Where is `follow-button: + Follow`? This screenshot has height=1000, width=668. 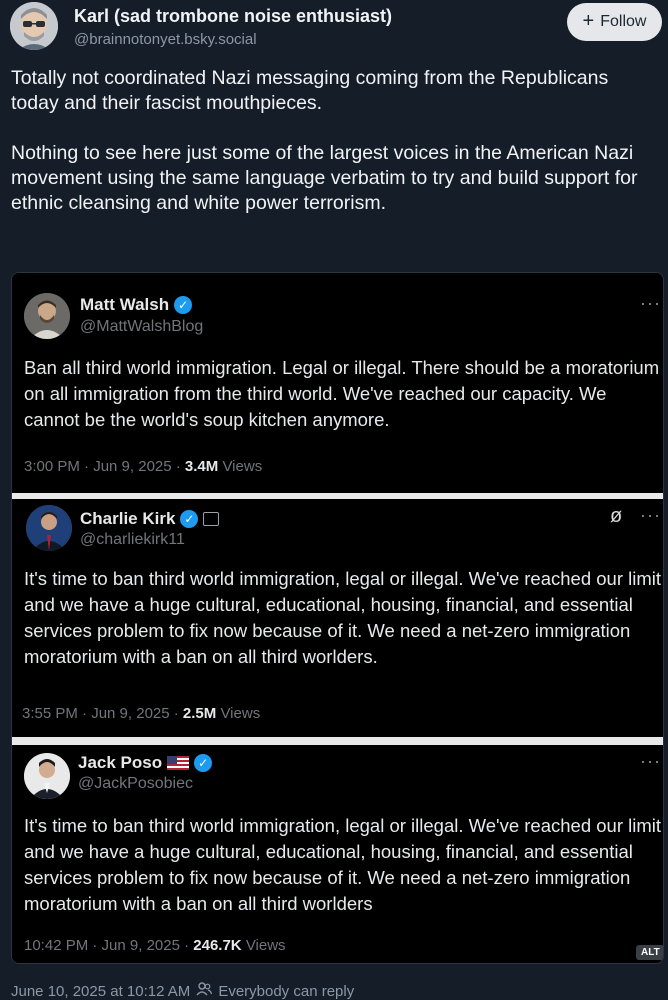 follow-button: + Follow is located at coordinates (614, 22).